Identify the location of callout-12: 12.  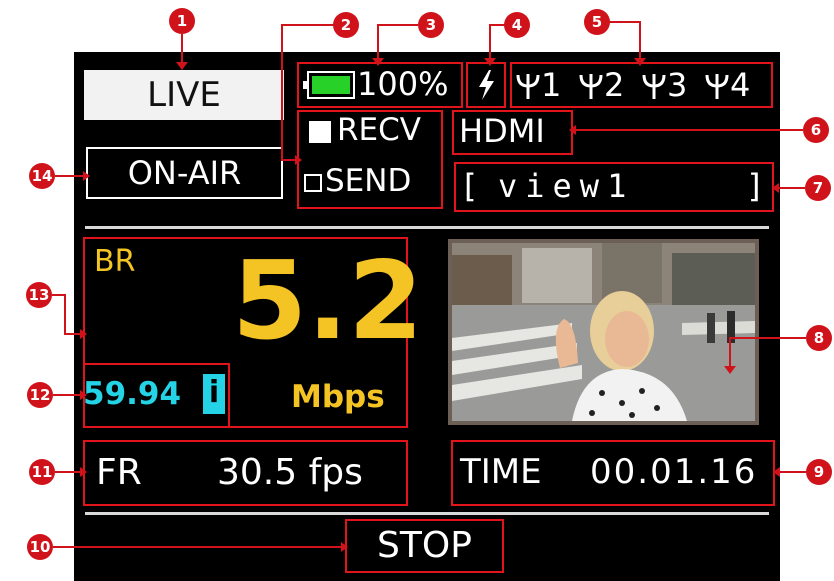
(40, 395).